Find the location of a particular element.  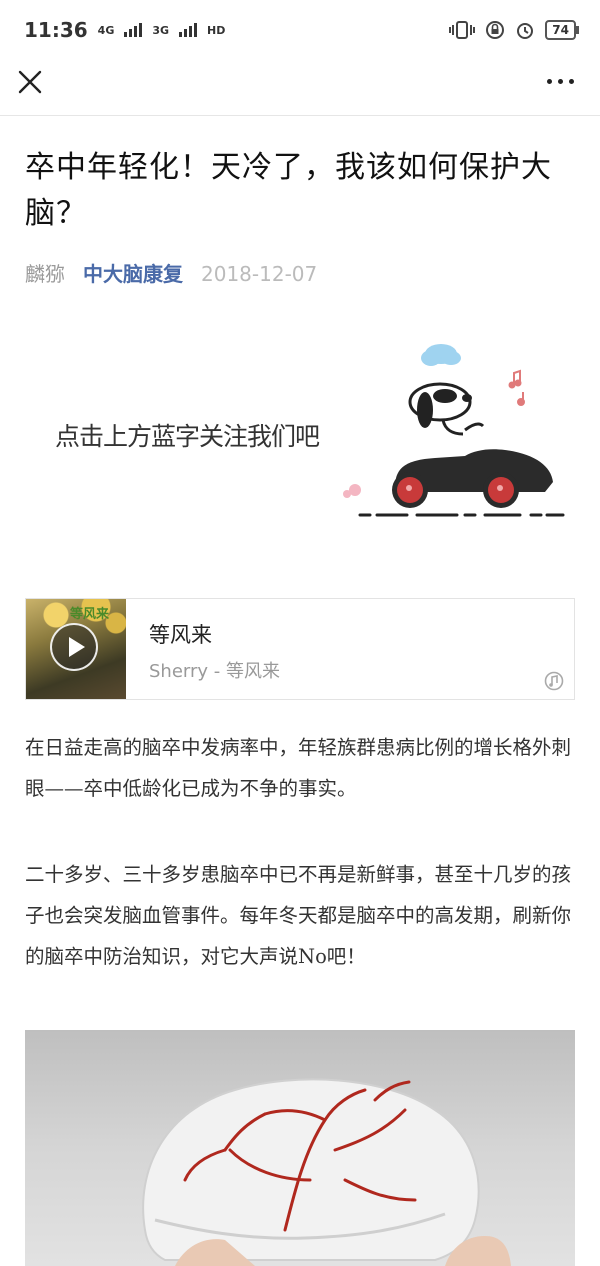

music-logo-icon is located at coordinates (554, 681).